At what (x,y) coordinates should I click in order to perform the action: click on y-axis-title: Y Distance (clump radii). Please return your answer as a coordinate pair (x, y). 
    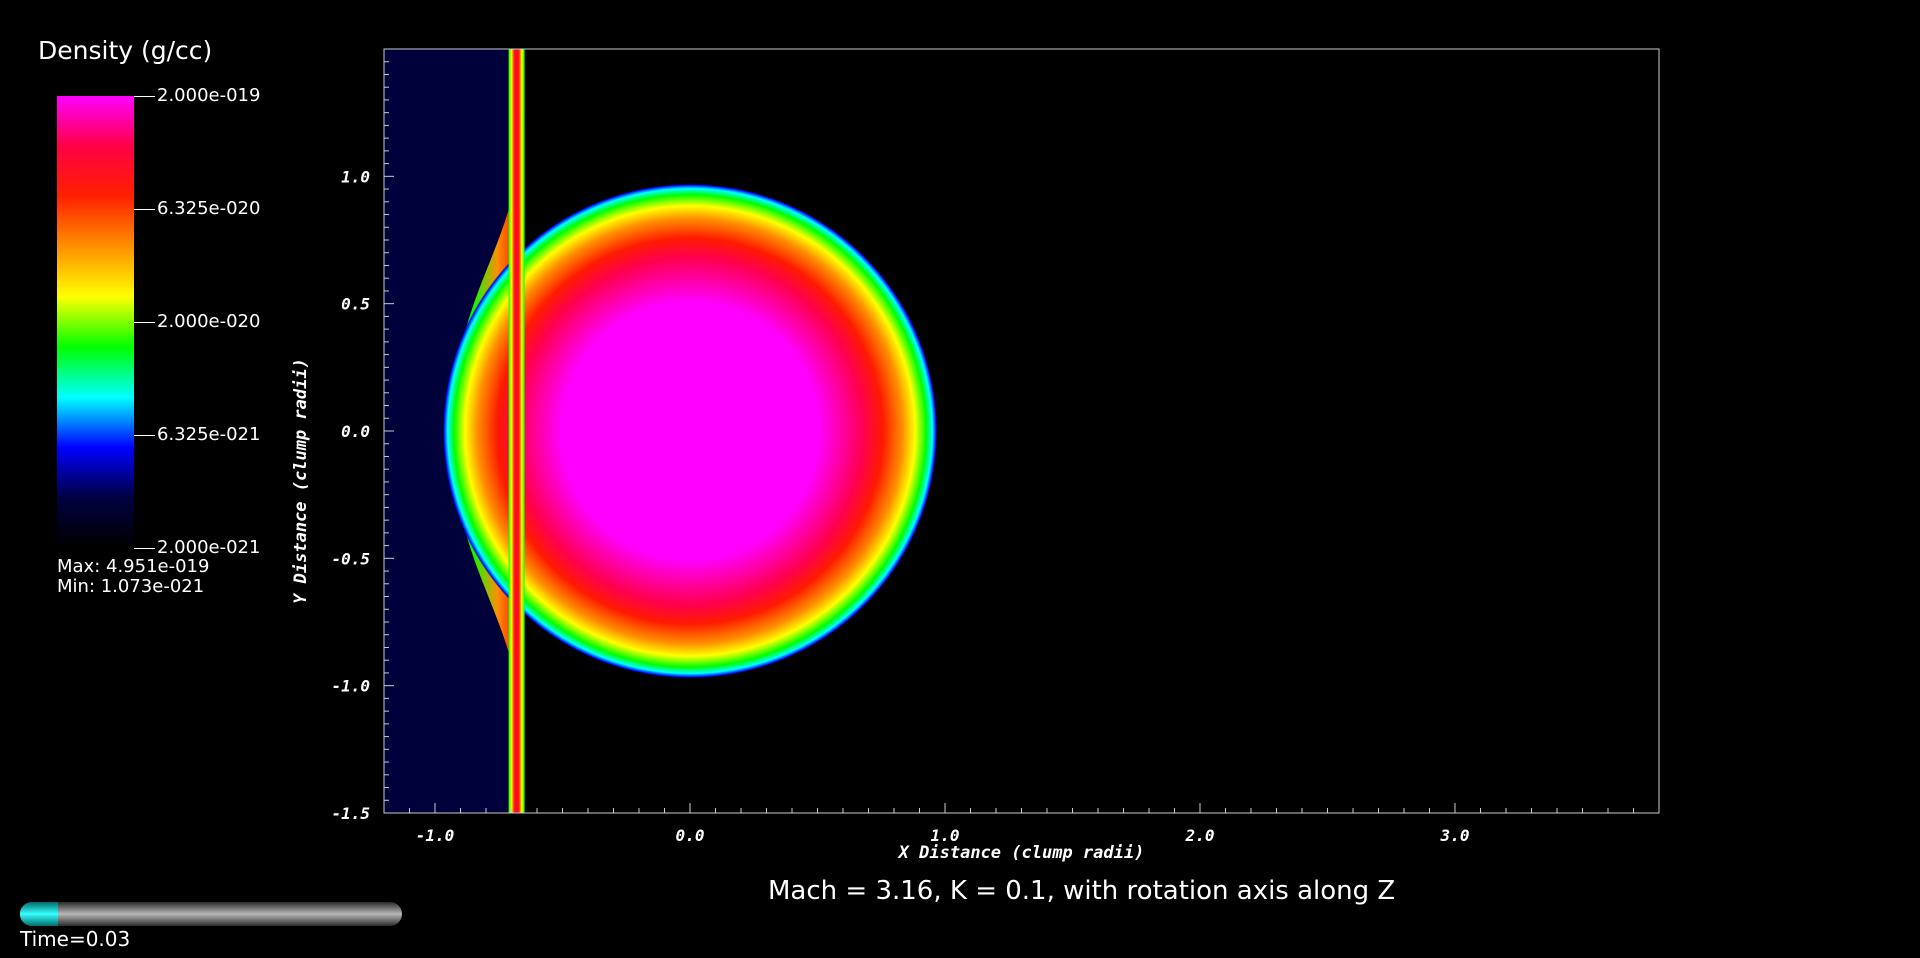
    Looking at the image, I should click on (301, 481).